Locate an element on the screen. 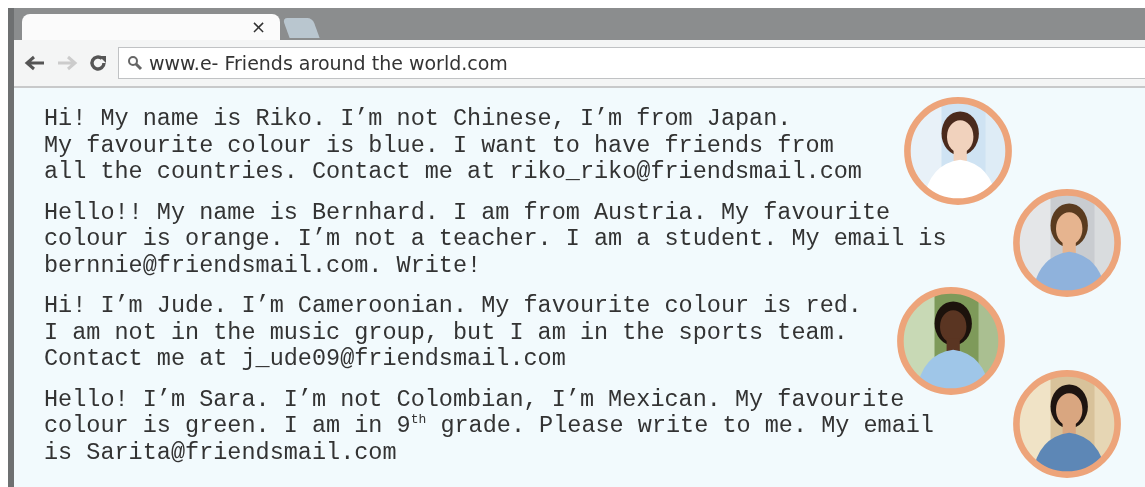  back-icon is located at coordinates (35, 63).